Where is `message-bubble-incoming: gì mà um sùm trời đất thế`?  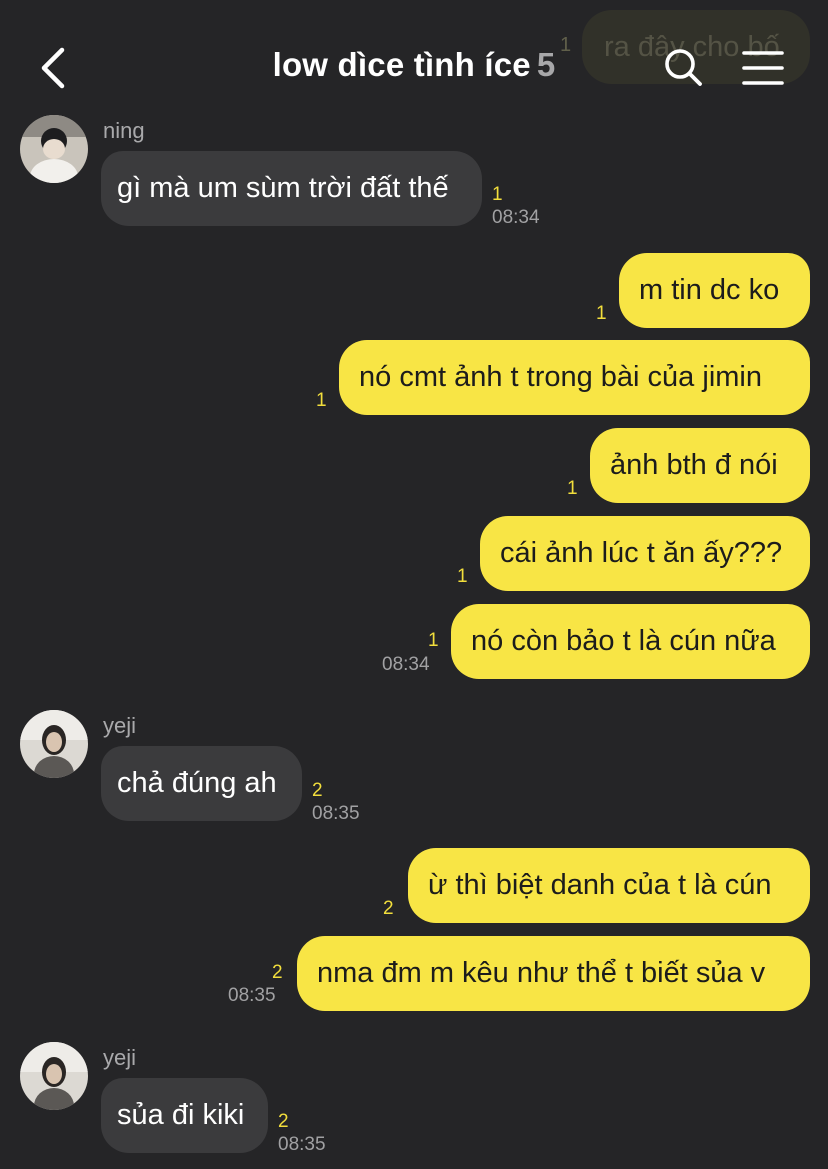 message-bubble-incoming: gì mà um sùm trời đất thế is located at coordinates (291, 188).